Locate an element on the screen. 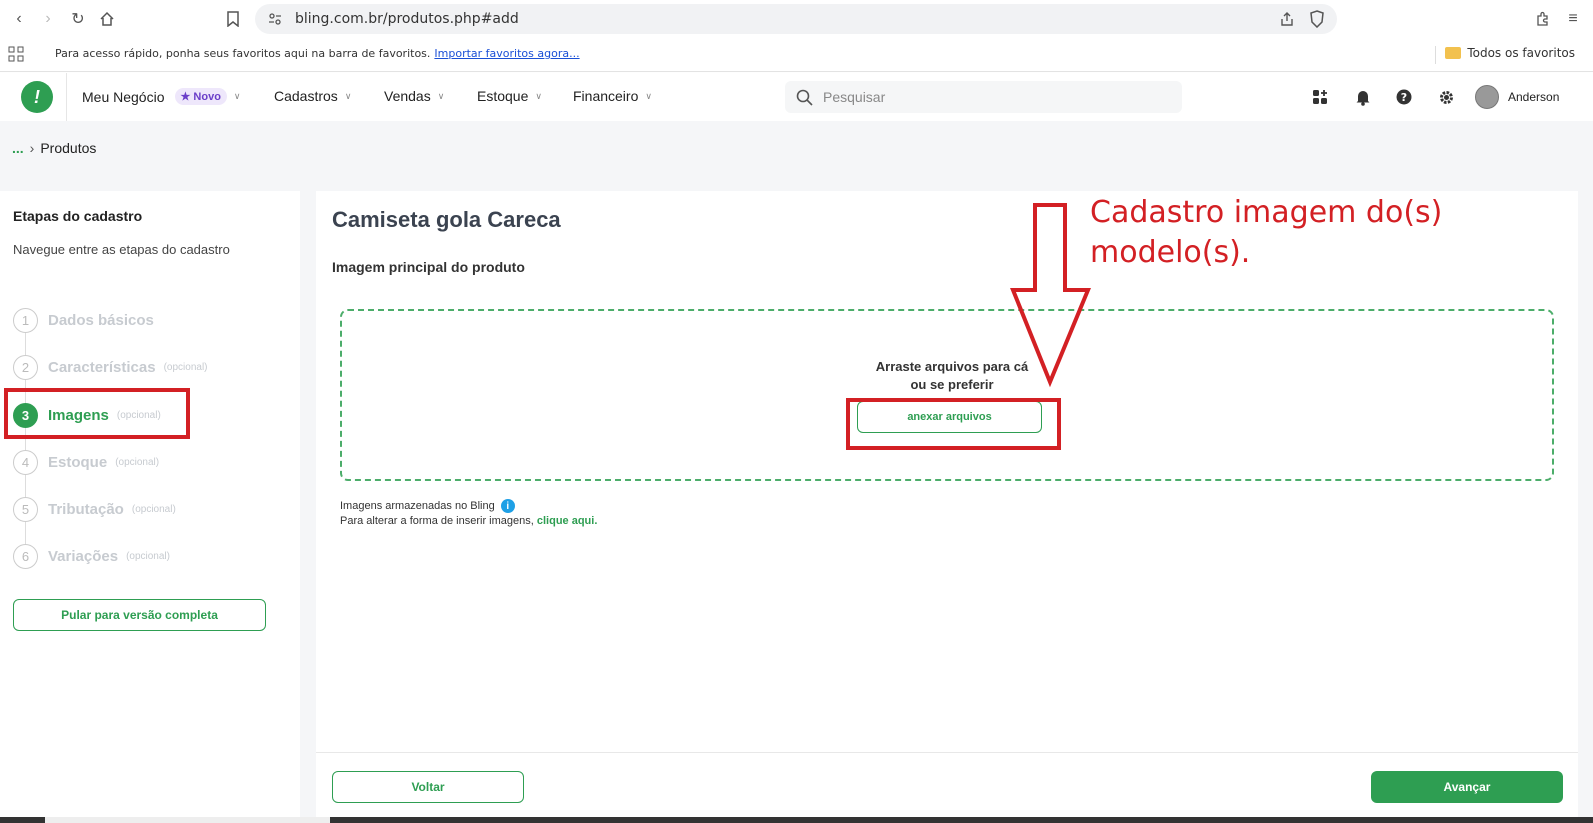 The image size is (1593, 823). breadcrumb-current: Produtos is located at coordinates (68, 148).